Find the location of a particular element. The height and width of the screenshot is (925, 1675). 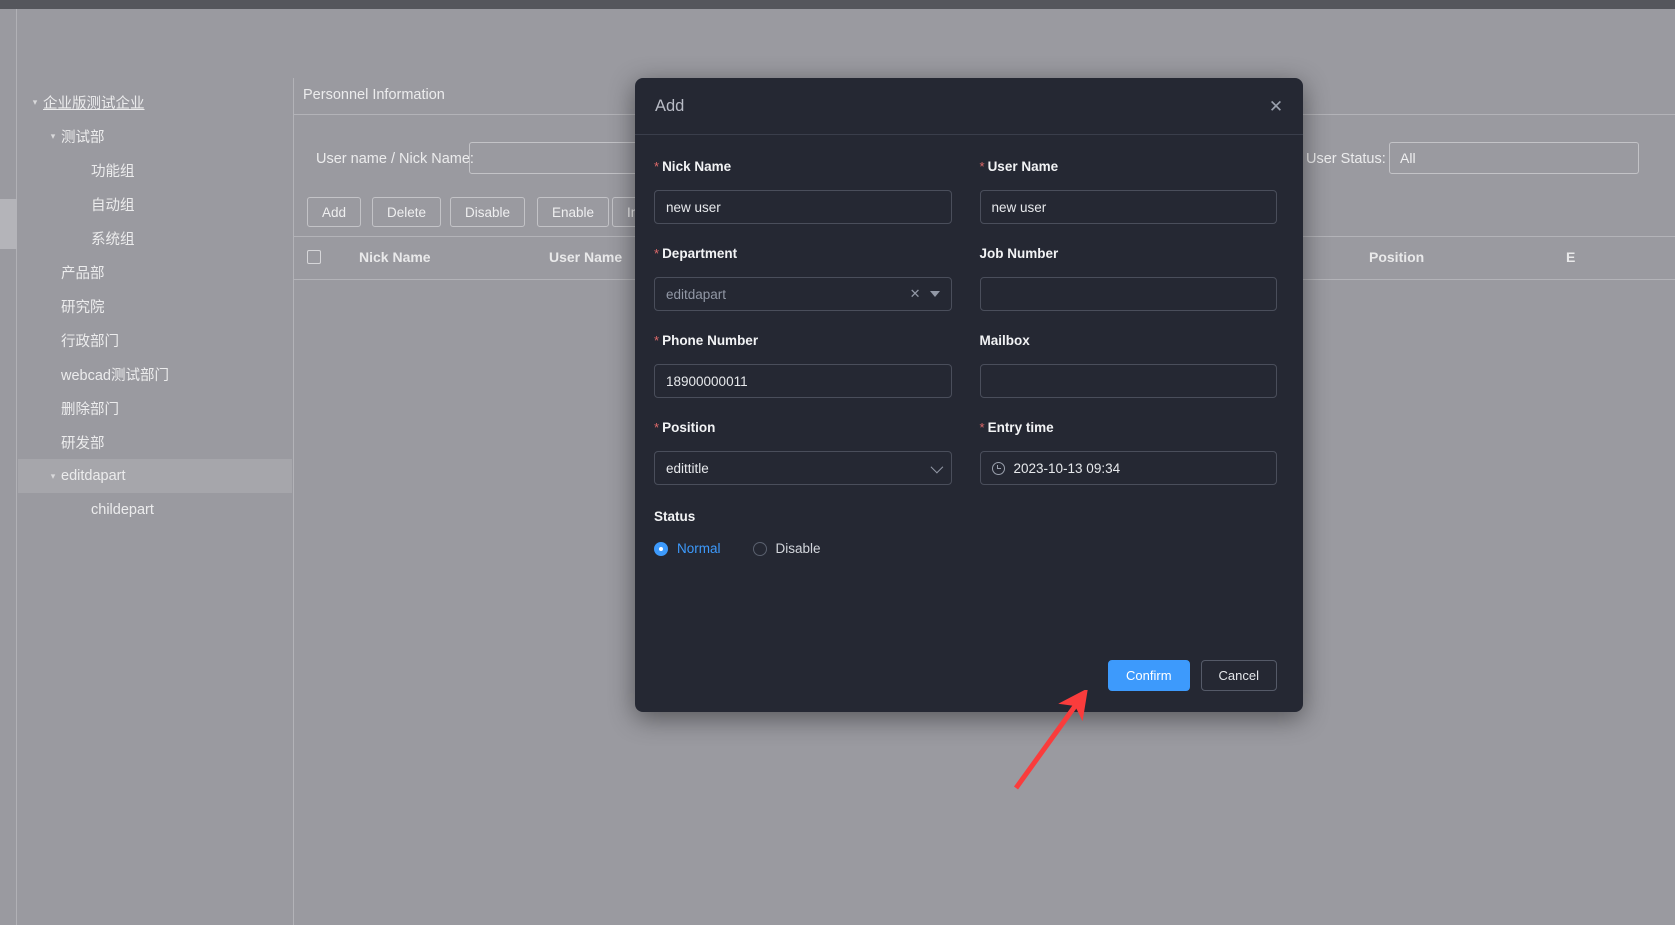

field-label-phone-number: * Phone Number is located at coordinates (803, 341).